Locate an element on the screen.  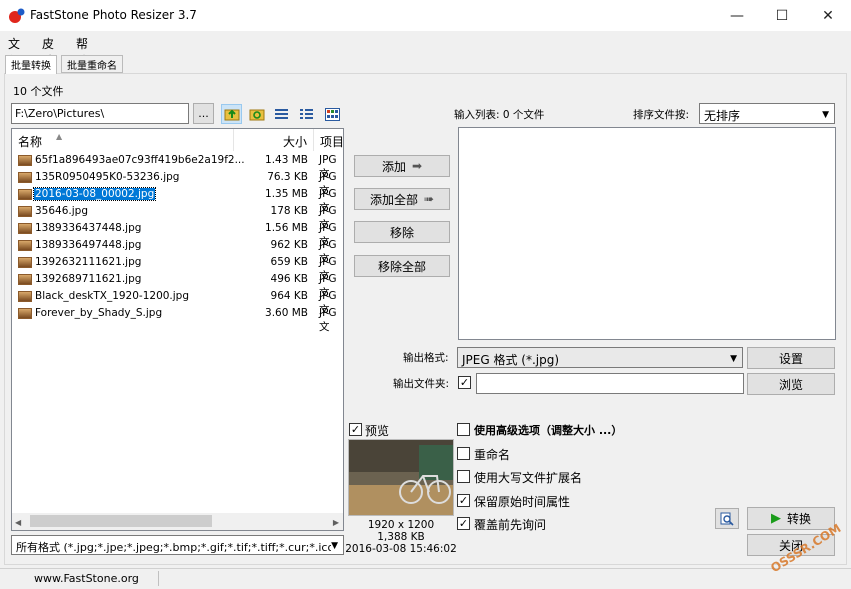
preview-dimensions: 1920 x 1200 is located at coordinates (401, 525).